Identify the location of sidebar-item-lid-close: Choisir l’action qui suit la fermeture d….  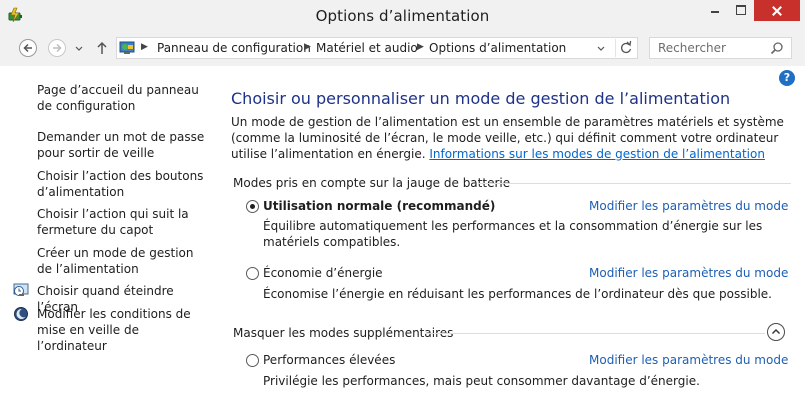
(122, 222).